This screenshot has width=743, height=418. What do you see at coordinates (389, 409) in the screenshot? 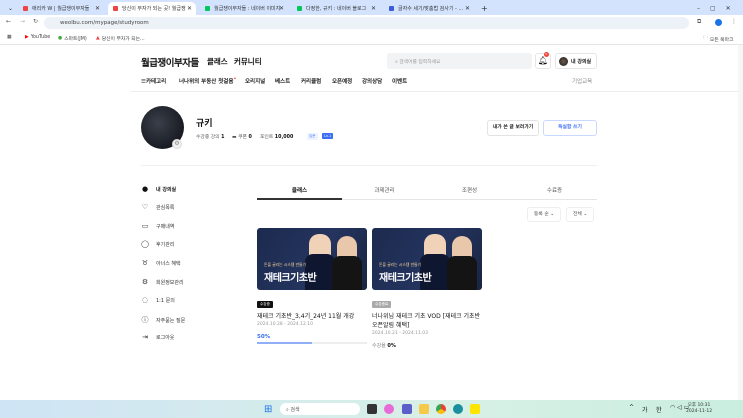
I see `copilot-icon` at bounding box center [389, 409].